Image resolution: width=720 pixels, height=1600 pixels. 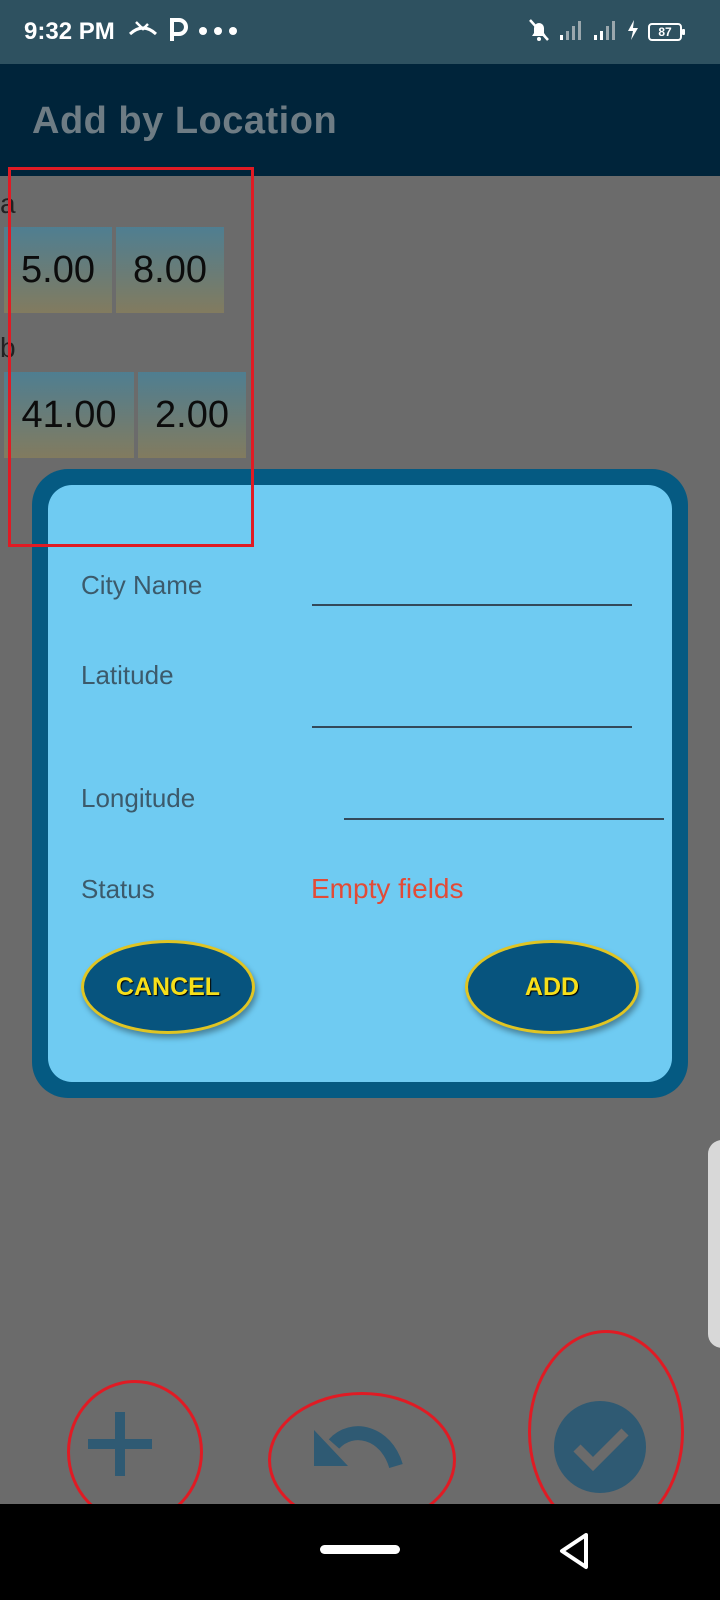 I want to click on status-value: Empty fields, so click(x=387, y=888).